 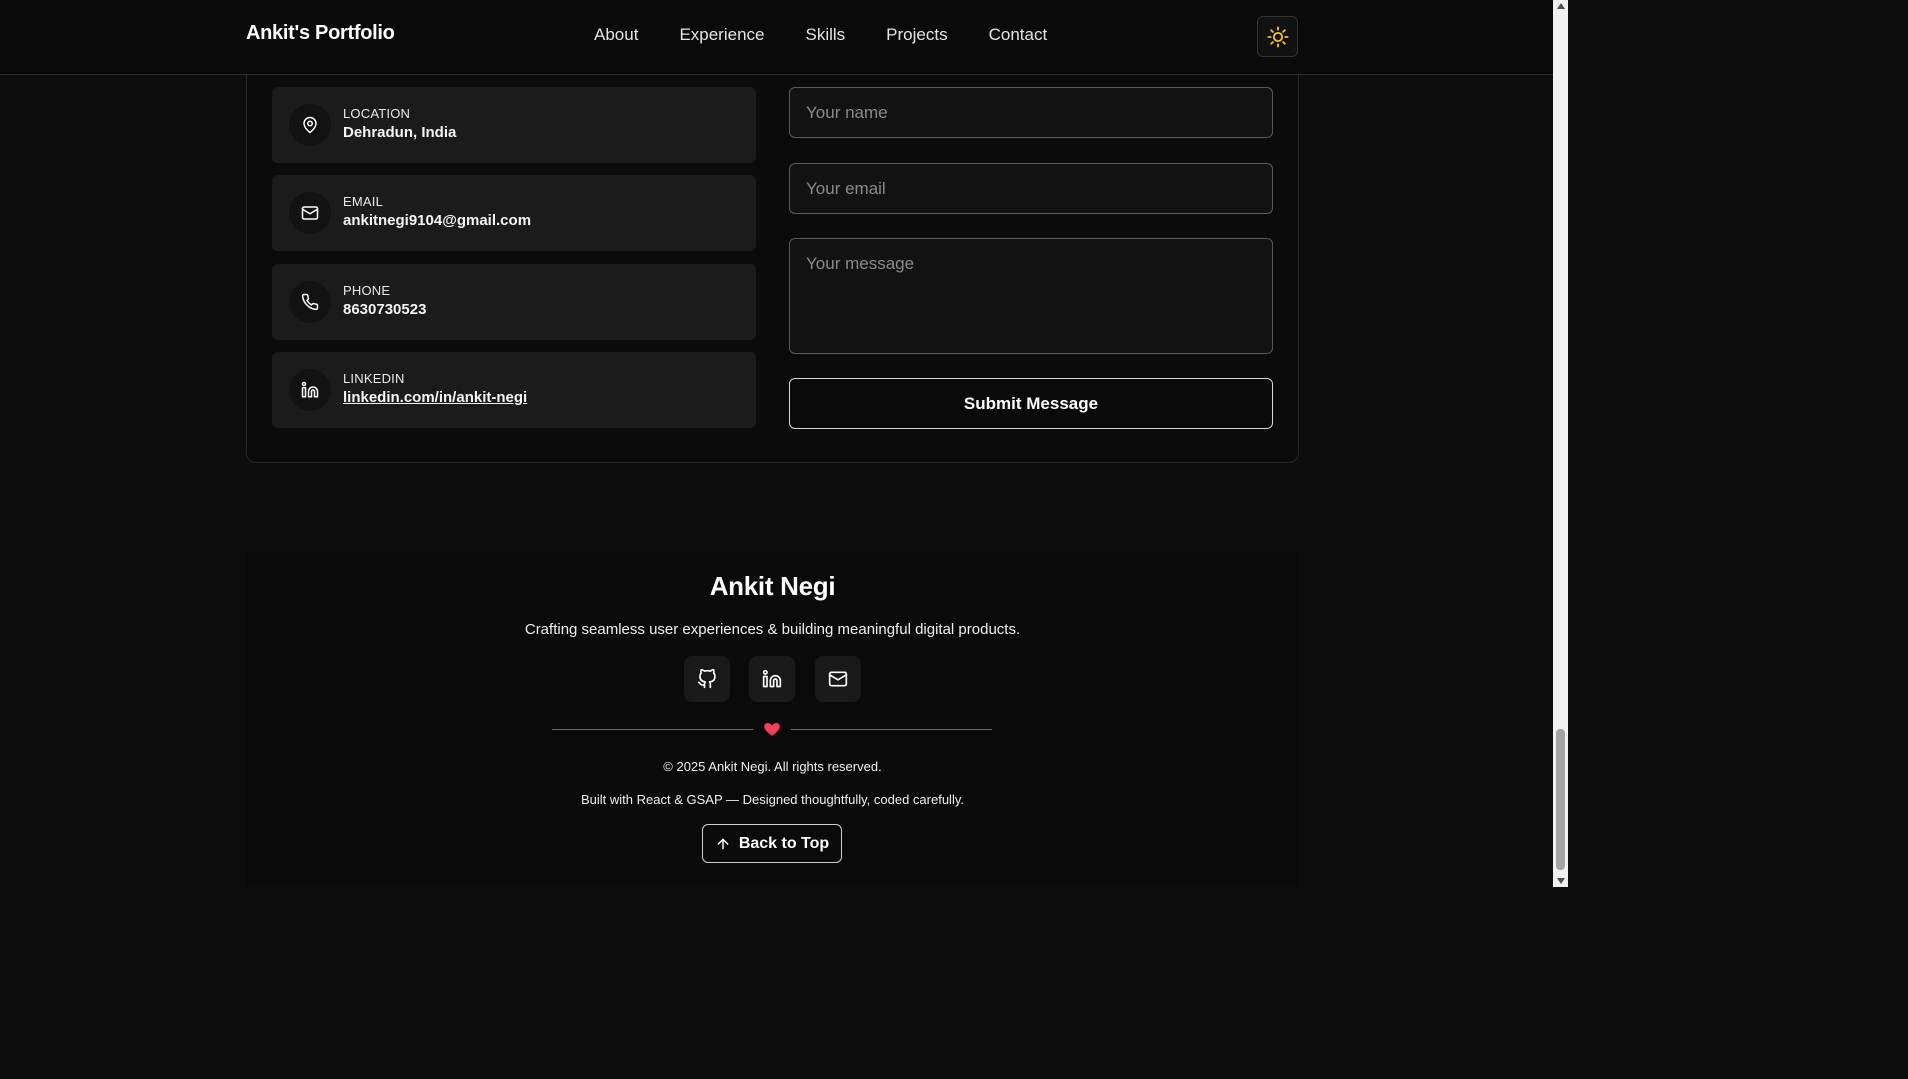 What do you see at coordinates (374, 378) in the screenshot?
I see `linkedin-label: LINKEDIN` at bounding box center [374, 378].